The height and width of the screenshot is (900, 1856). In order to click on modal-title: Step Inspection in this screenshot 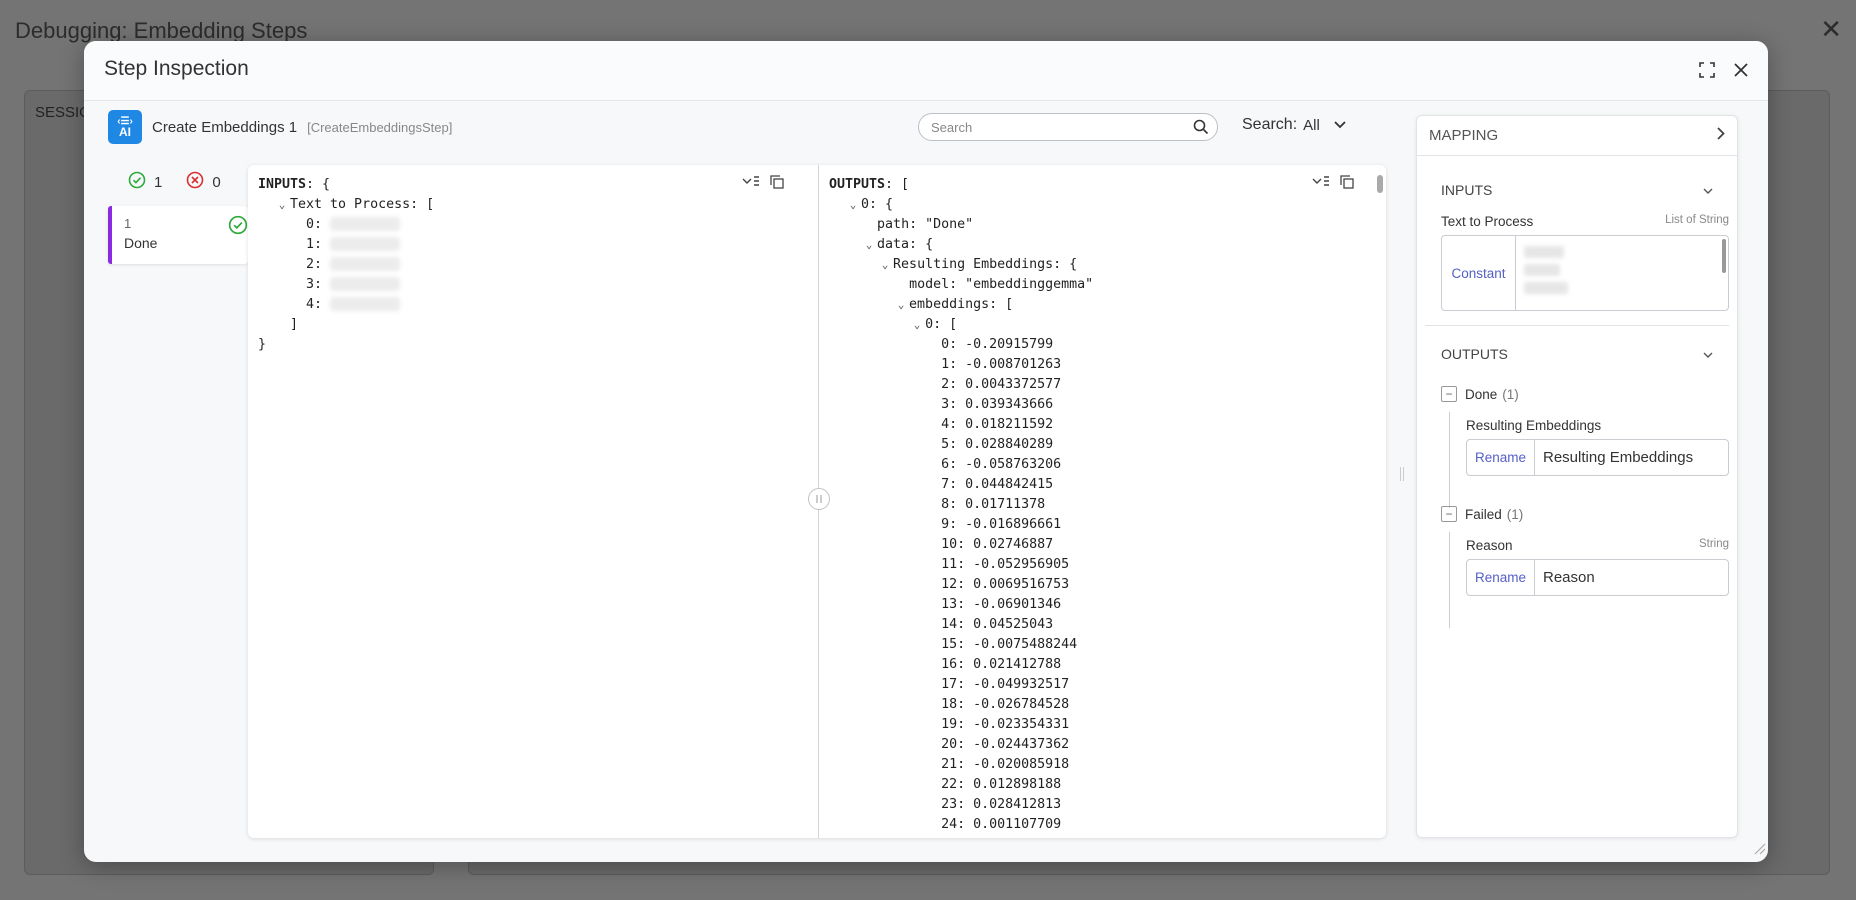, I will do `click(176, 68)`.